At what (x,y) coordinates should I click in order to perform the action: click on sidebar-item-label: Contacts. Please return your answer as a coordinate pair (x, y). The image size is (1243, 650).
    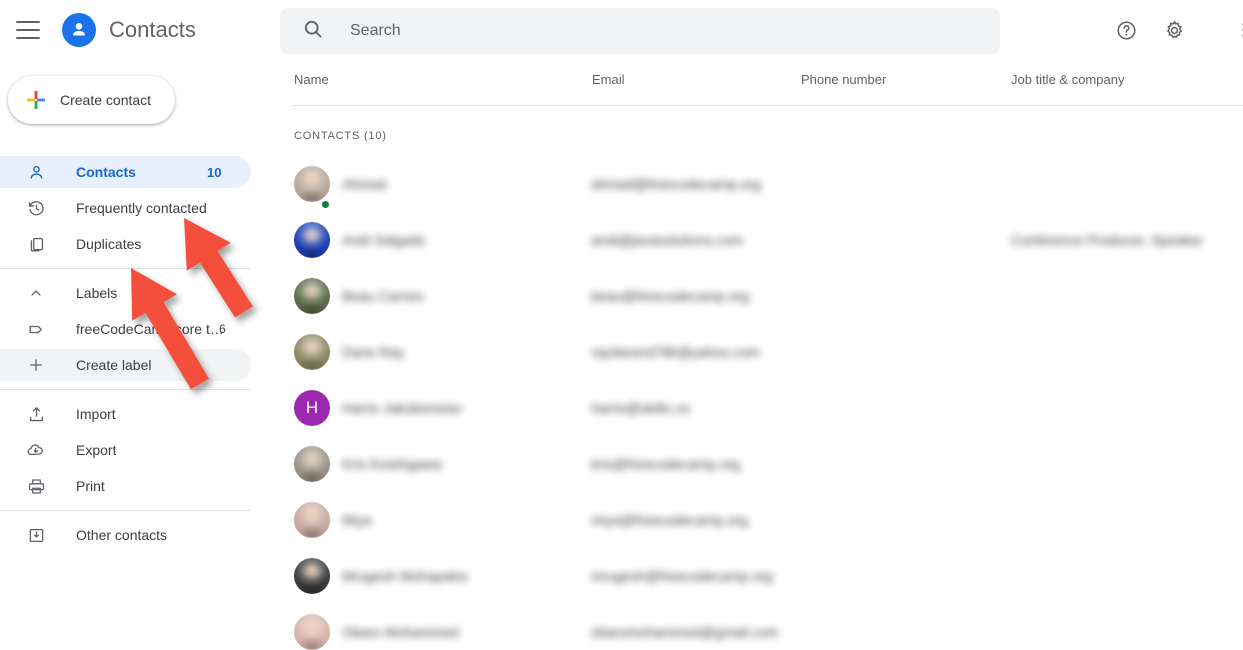
    Looking at the image, I should click on (106, 172).